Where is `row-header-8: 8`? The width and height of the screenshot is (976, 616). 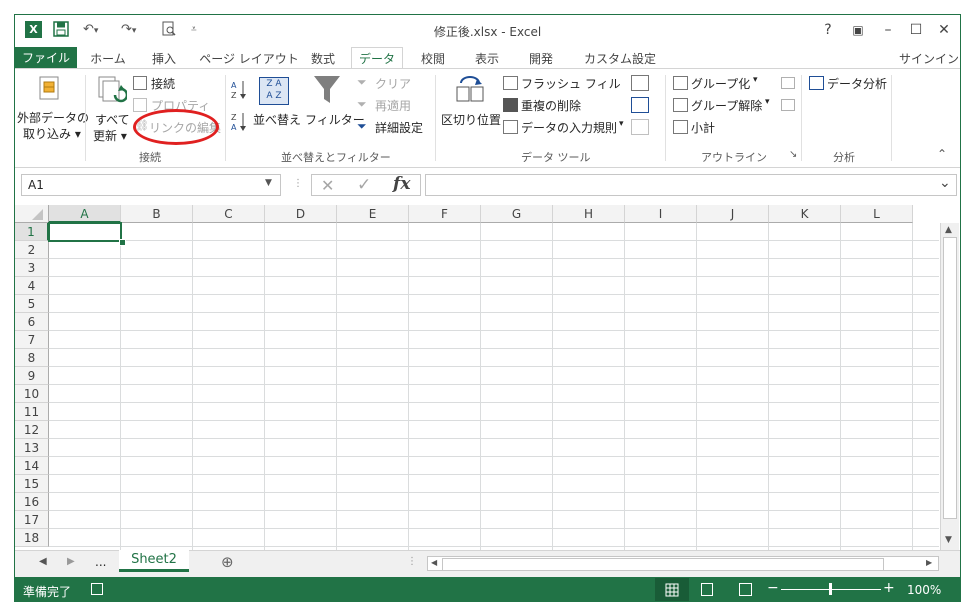 row-header-8: 8 is located at coordinates (32, 358).